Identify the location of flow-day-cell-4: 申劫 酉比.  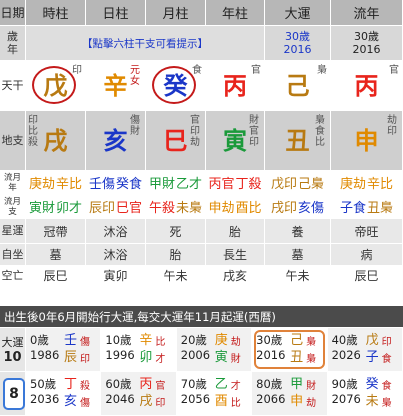
(235, 207).